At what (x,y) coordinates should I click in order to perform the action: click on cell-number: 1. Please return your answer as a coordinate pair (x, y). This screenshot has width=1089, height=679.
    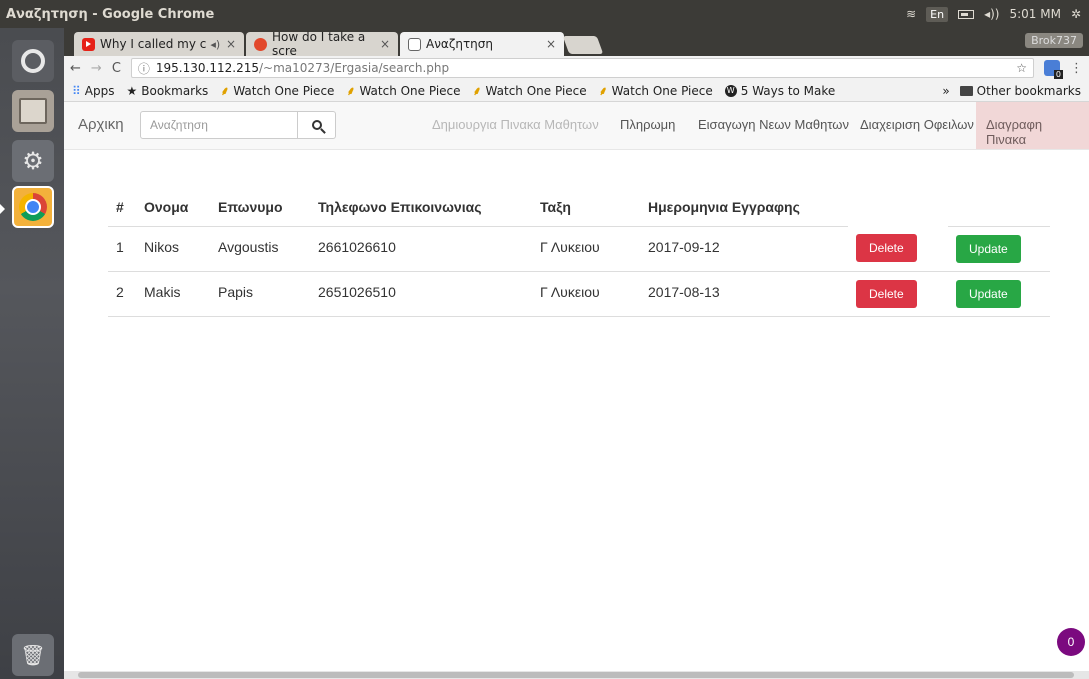
    Looking at the image, I should click on (122, 249).